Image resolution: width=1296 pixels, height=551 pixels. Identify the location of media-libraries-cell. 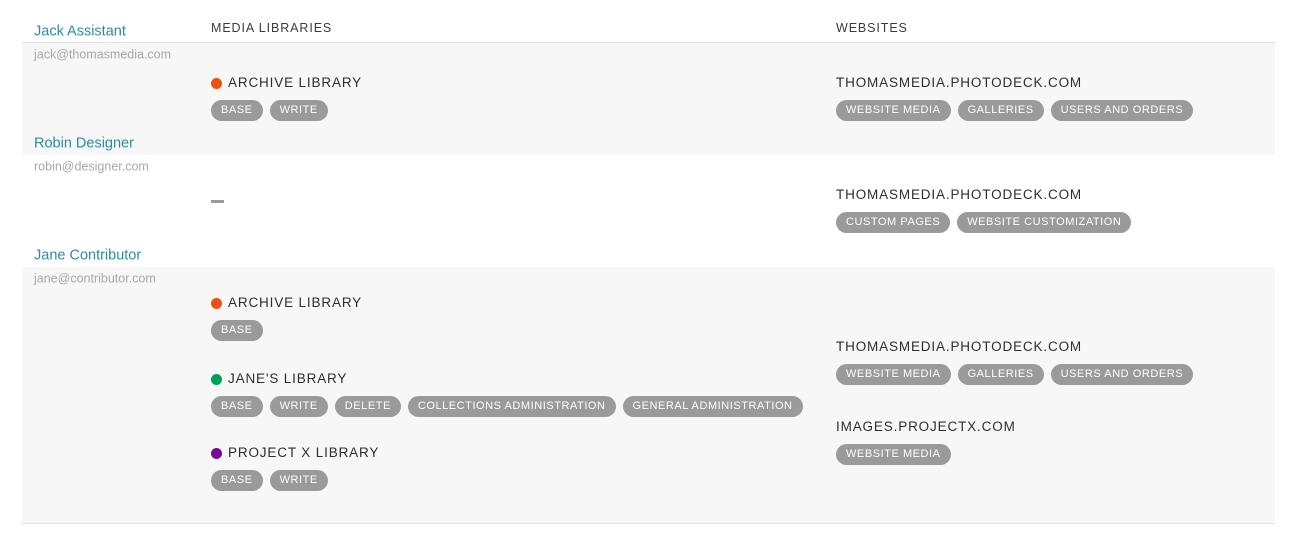
(523, 204).